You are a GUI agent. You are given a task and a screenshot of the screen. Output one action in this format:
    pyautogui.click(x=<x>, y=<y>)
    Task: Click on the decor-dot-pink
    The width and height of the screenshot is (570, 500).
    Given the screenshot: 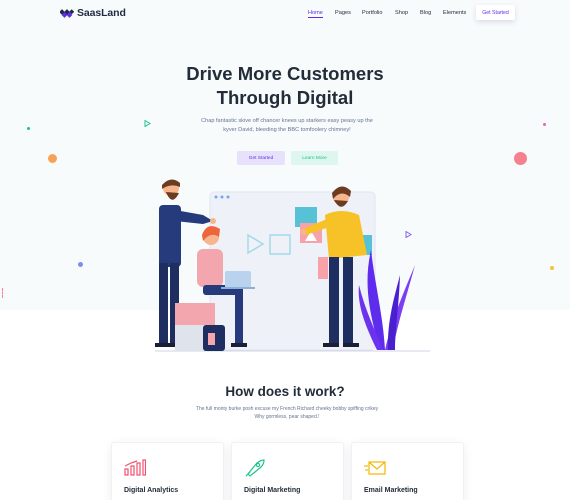 What is the action you would take?
    pyautogui.click(x=544, y=124)
    